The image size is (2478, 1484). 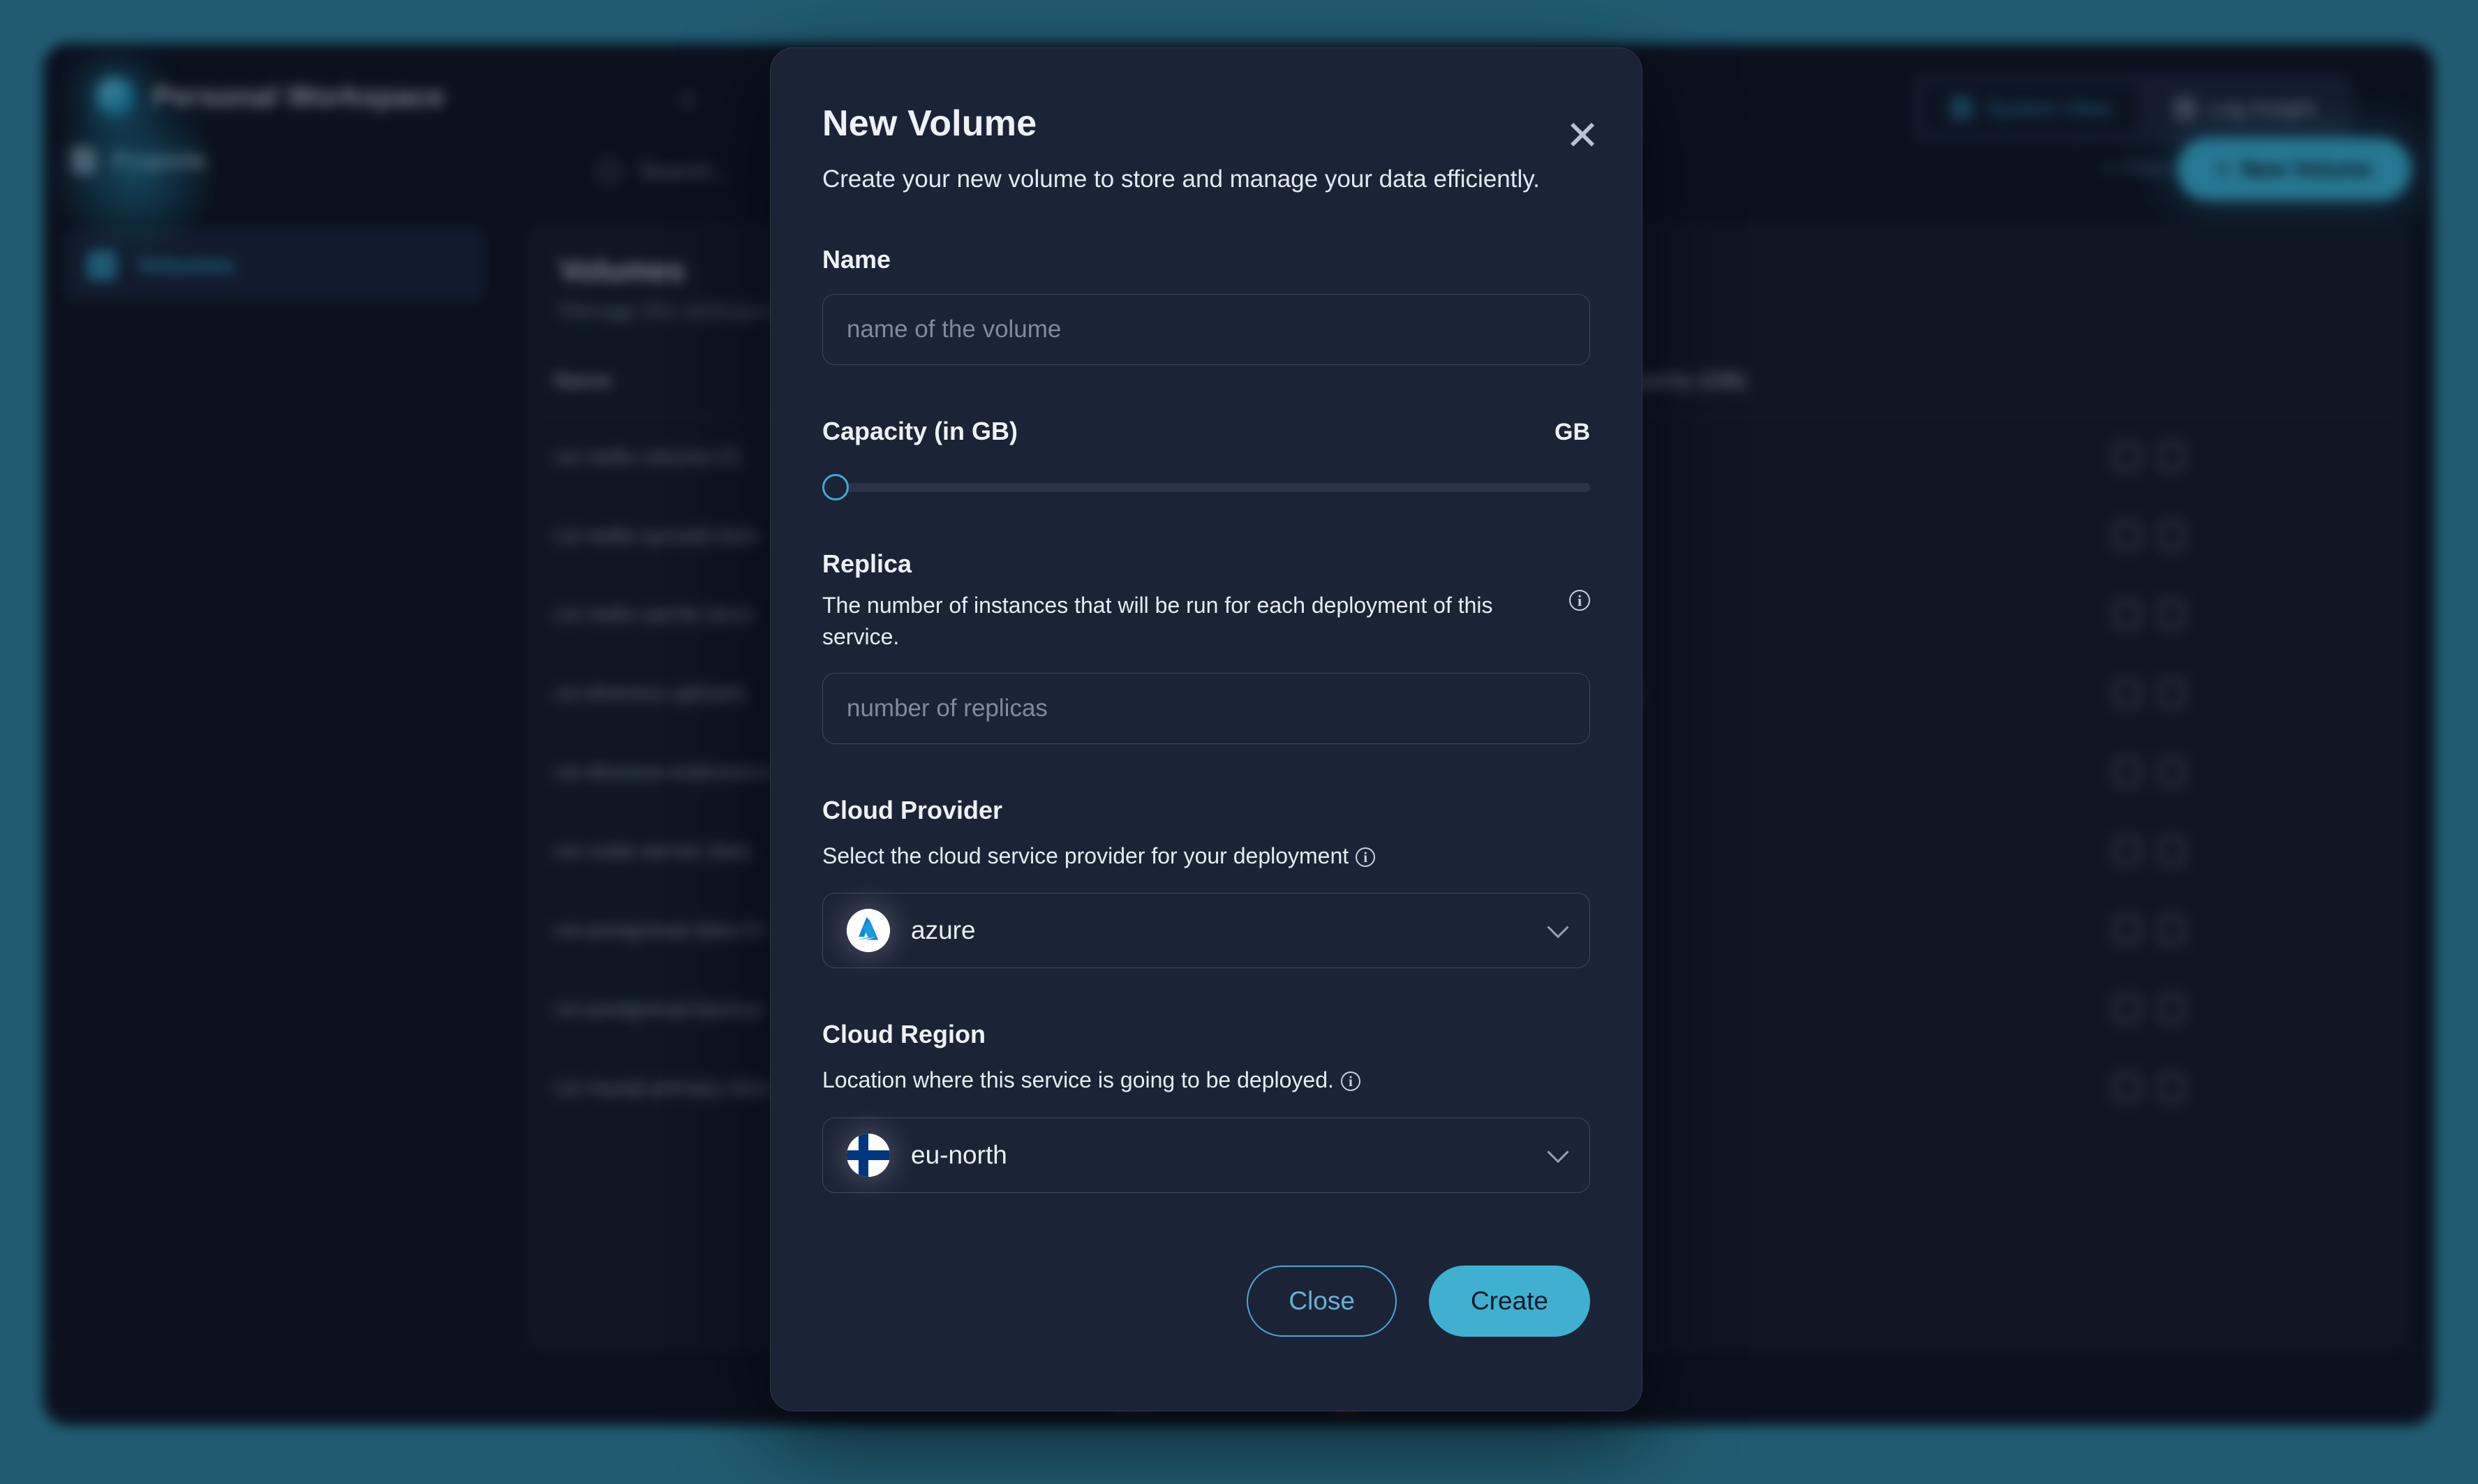 I want to click on dialog-title: New Volume, so click(x=929, y=123).